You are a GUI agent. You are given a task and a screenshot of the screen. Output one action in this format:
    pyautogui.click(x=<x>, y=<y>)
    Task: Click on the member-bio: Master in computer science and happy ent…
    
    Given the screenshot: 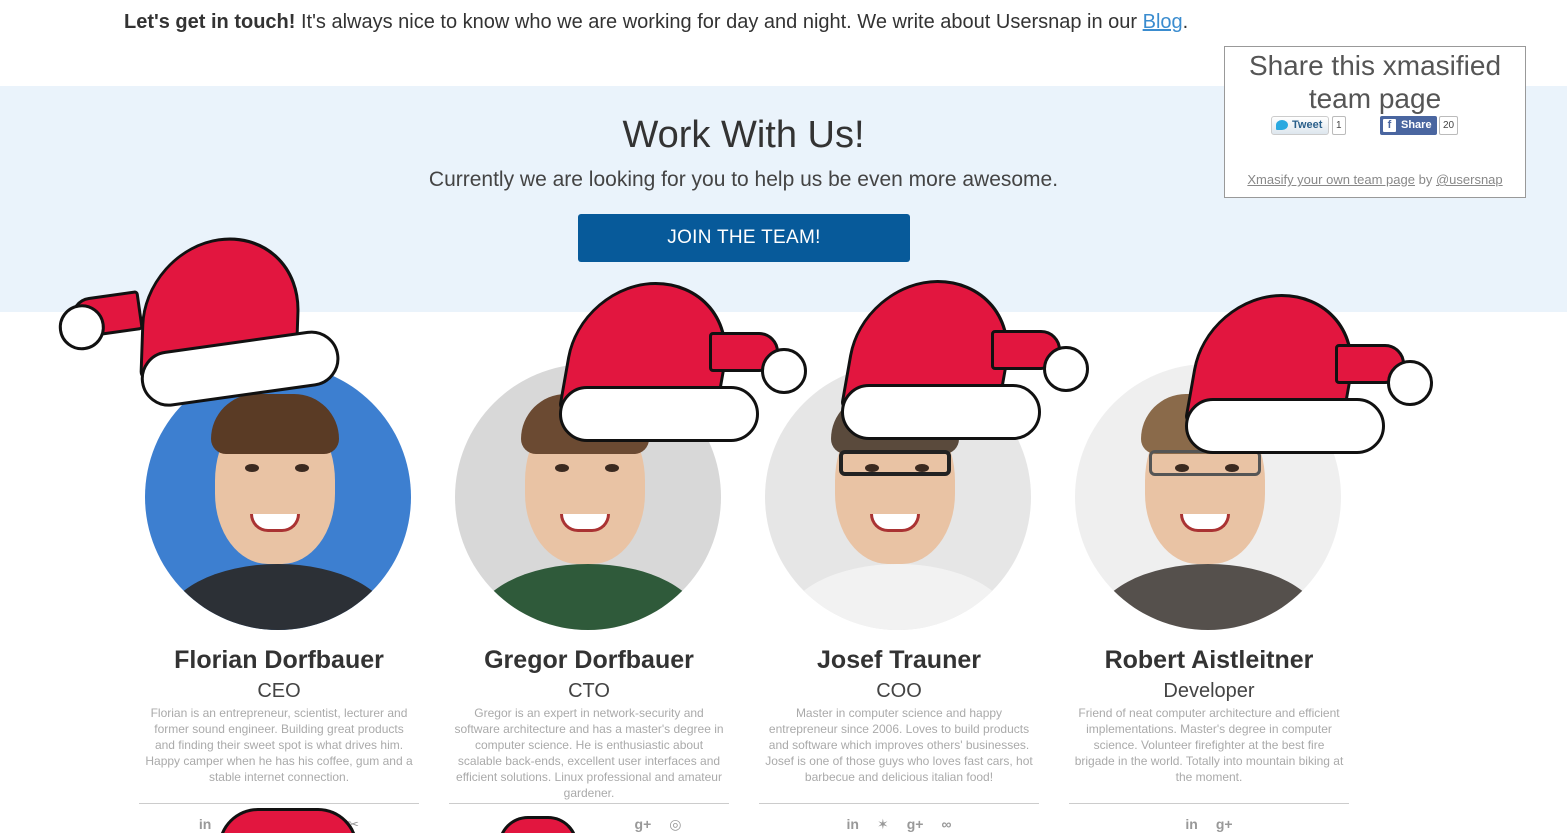 What is the action you would take?
    pyautogui.click(x=899, y=745)
    